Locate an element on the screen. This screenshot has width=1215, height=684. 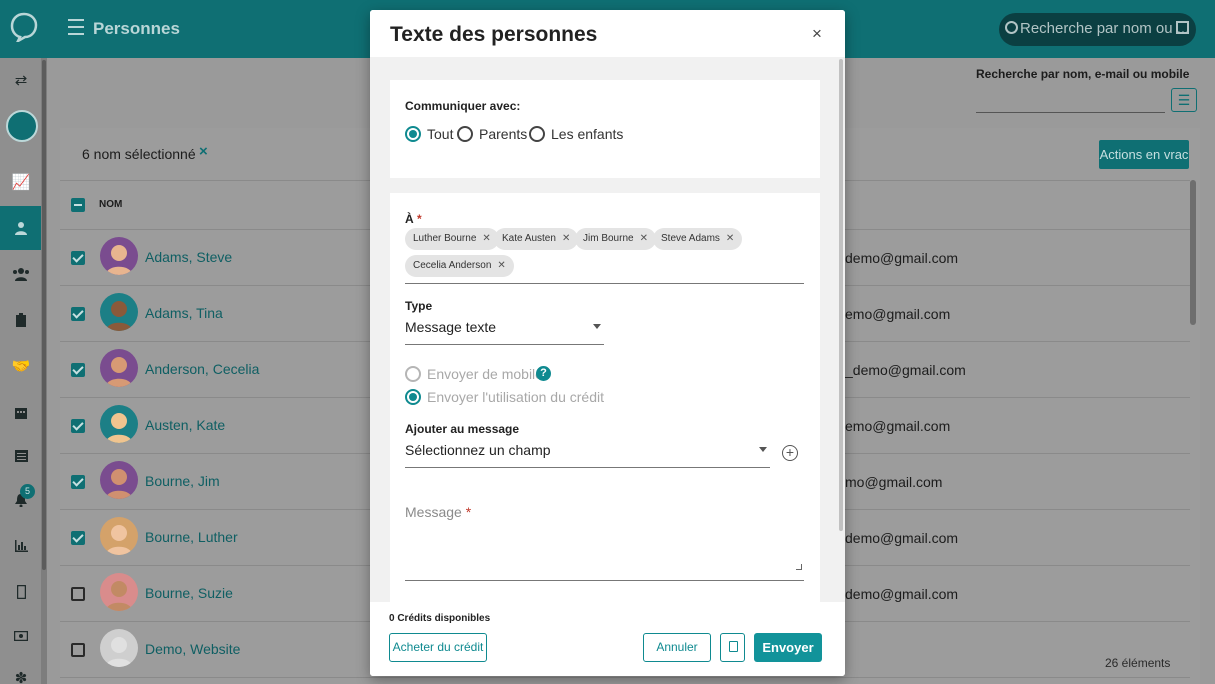
filter-input is located at coordinates (1070, 112).